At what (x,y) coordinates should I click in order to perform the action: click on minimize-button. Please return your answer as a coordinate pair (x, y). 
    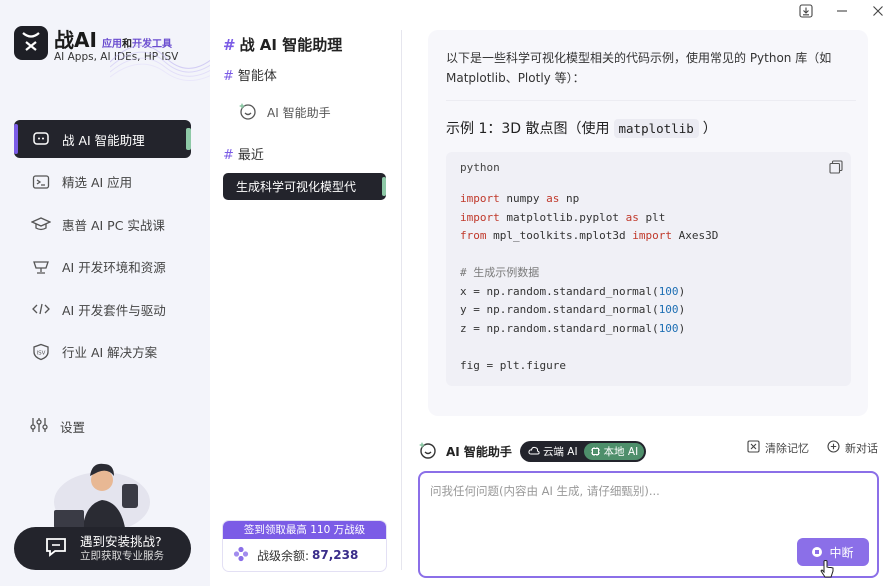
    Looking at the image, I should click on (842, 13).